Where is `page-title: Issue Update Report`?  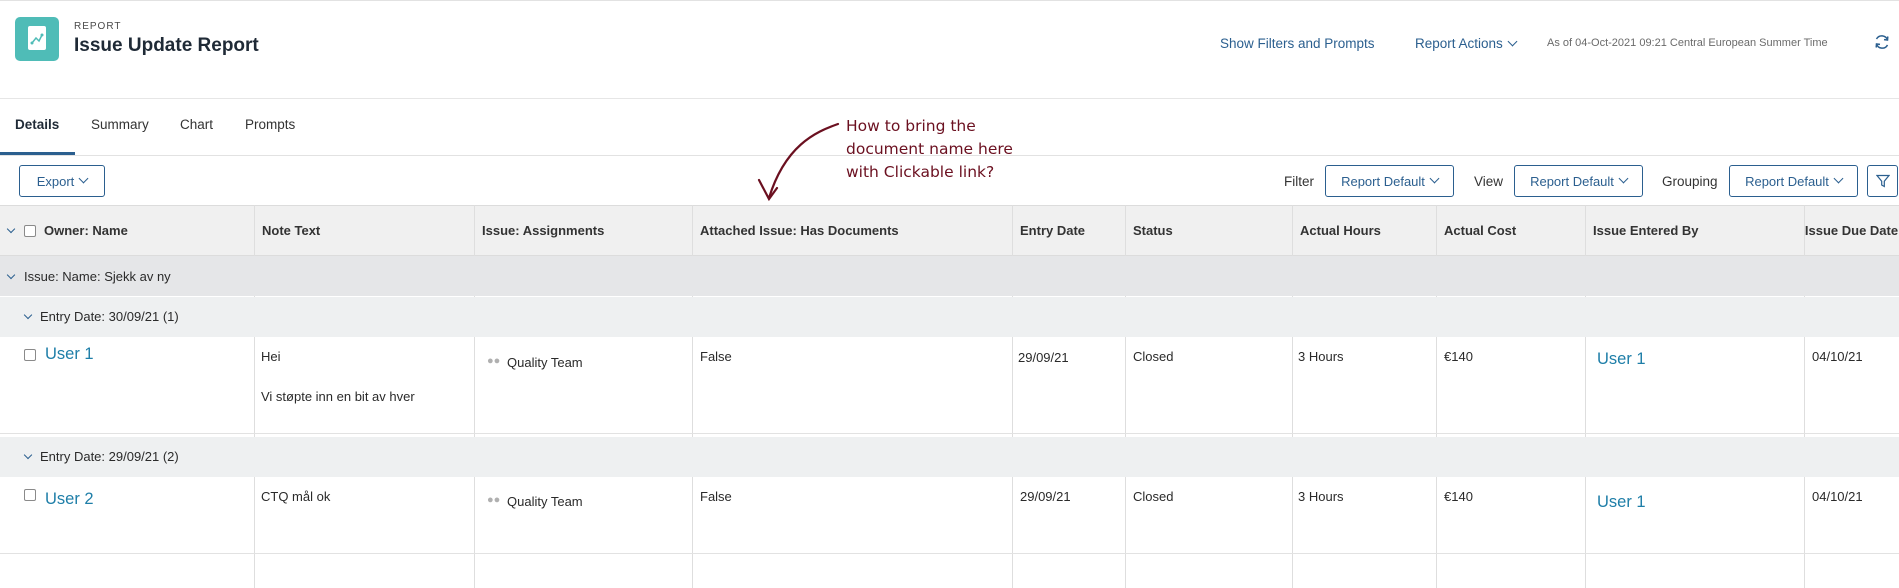 page-title: Issue Update Report is located at coordinates (166, 45).